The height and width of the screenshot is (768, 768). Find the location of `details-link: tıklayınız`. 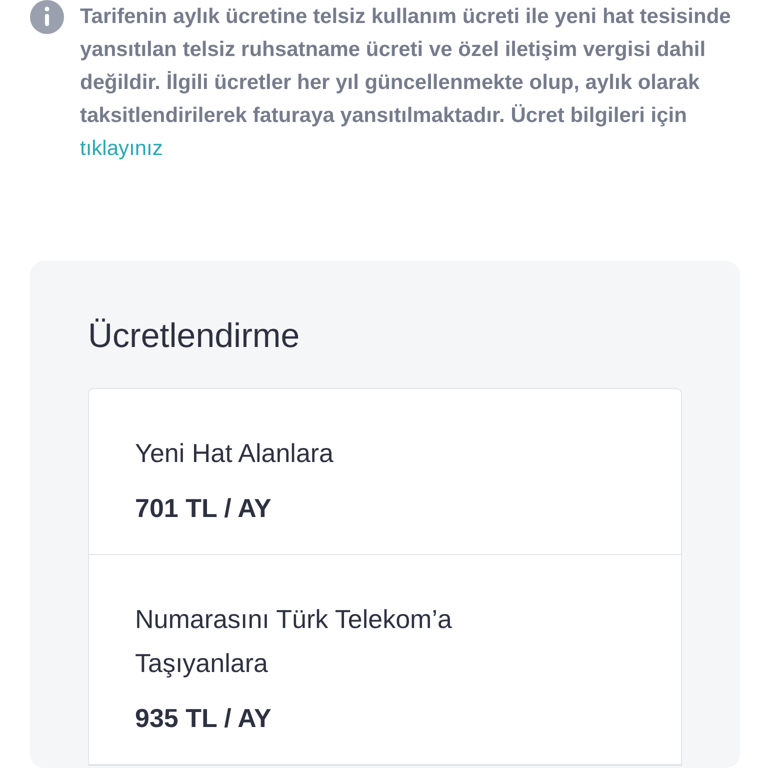

details-link: tıklayınız is located at coordinates (121, 148).